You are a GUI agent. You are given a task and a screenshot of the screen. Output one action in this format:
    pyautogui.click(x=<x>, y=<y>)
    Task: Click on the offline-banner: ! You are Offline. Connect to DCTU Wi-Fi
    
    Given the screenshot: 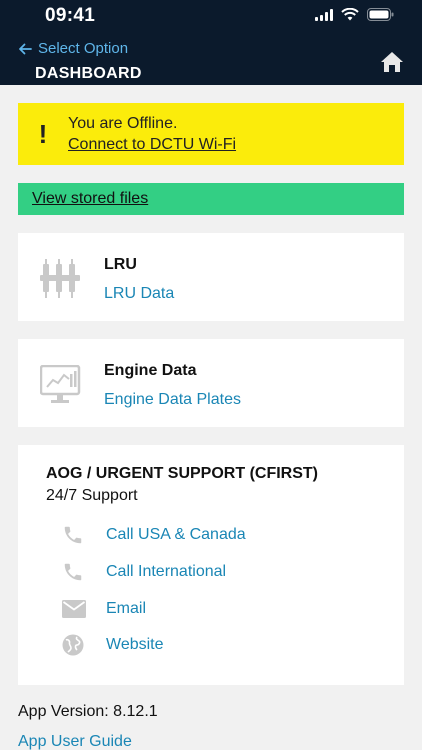 What is the action you would take?
    pyautogui.click(x=211, y=134)
    